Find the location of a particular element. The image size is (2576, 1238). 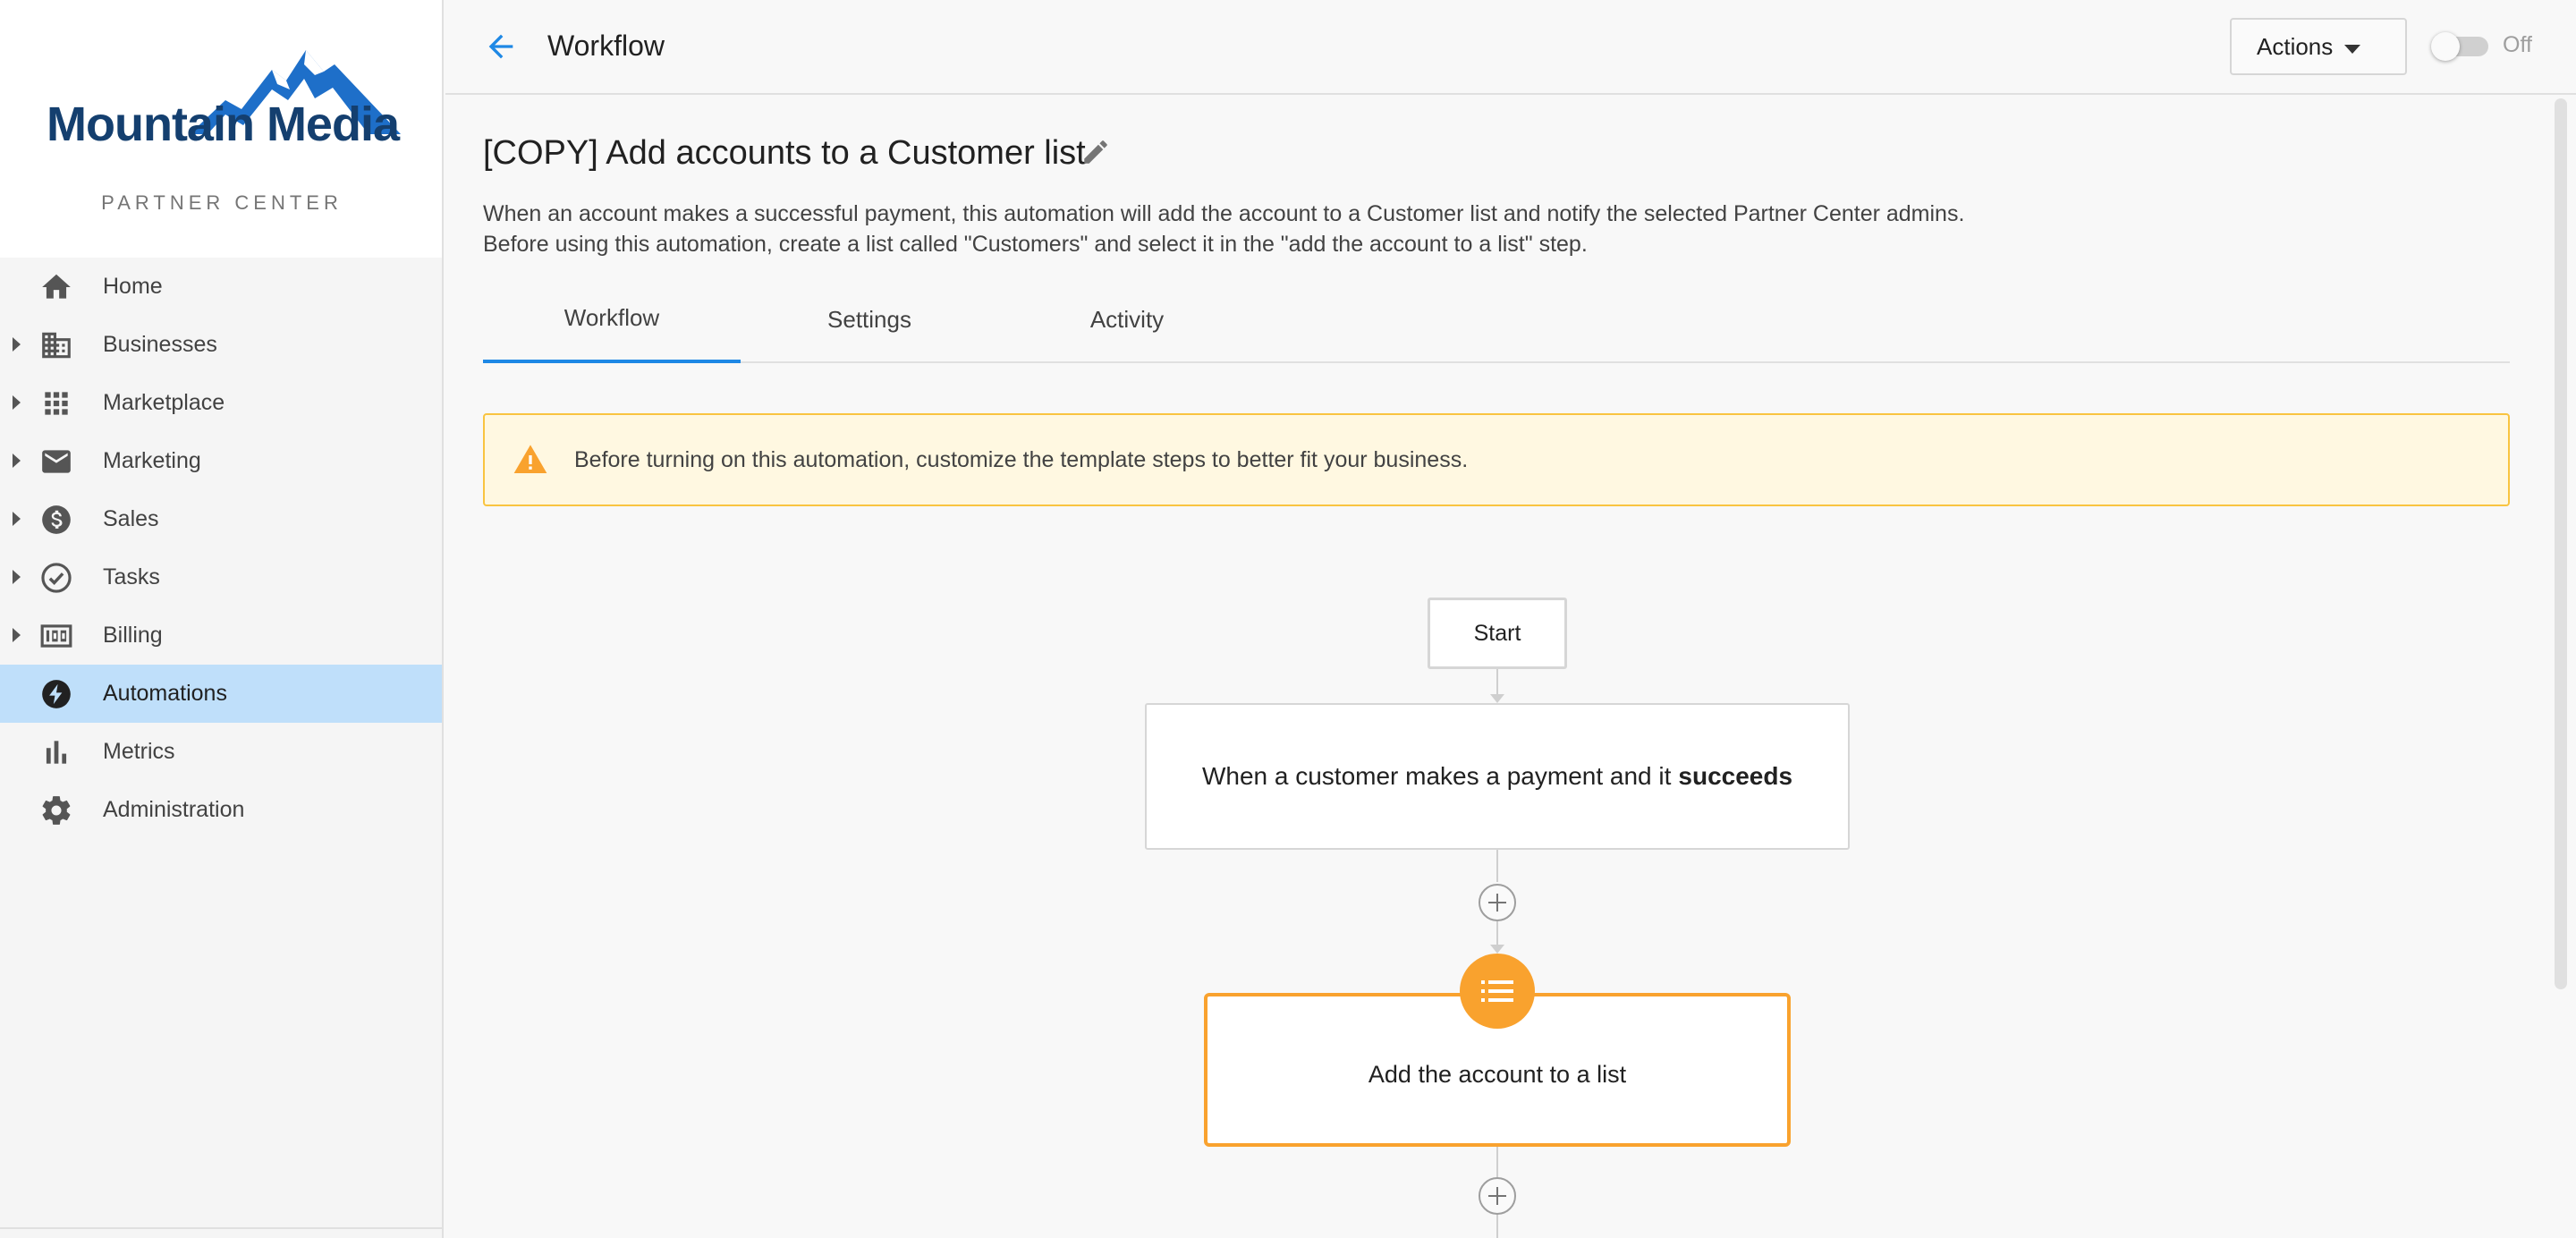

tab-bar: Workflow Settings Activity is located at coordinates (1496, 329).